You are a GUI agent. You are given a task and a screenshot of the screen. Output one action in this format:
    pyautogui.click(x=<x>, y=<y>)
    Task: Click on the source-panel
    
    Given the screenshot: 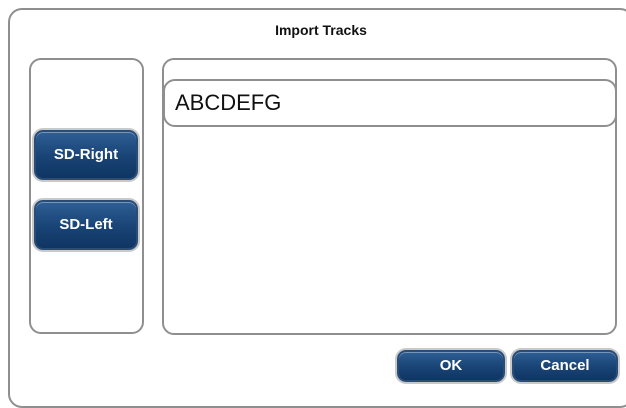 What is the action you would take?
    pyautogui.click(x=86, y=196)
    